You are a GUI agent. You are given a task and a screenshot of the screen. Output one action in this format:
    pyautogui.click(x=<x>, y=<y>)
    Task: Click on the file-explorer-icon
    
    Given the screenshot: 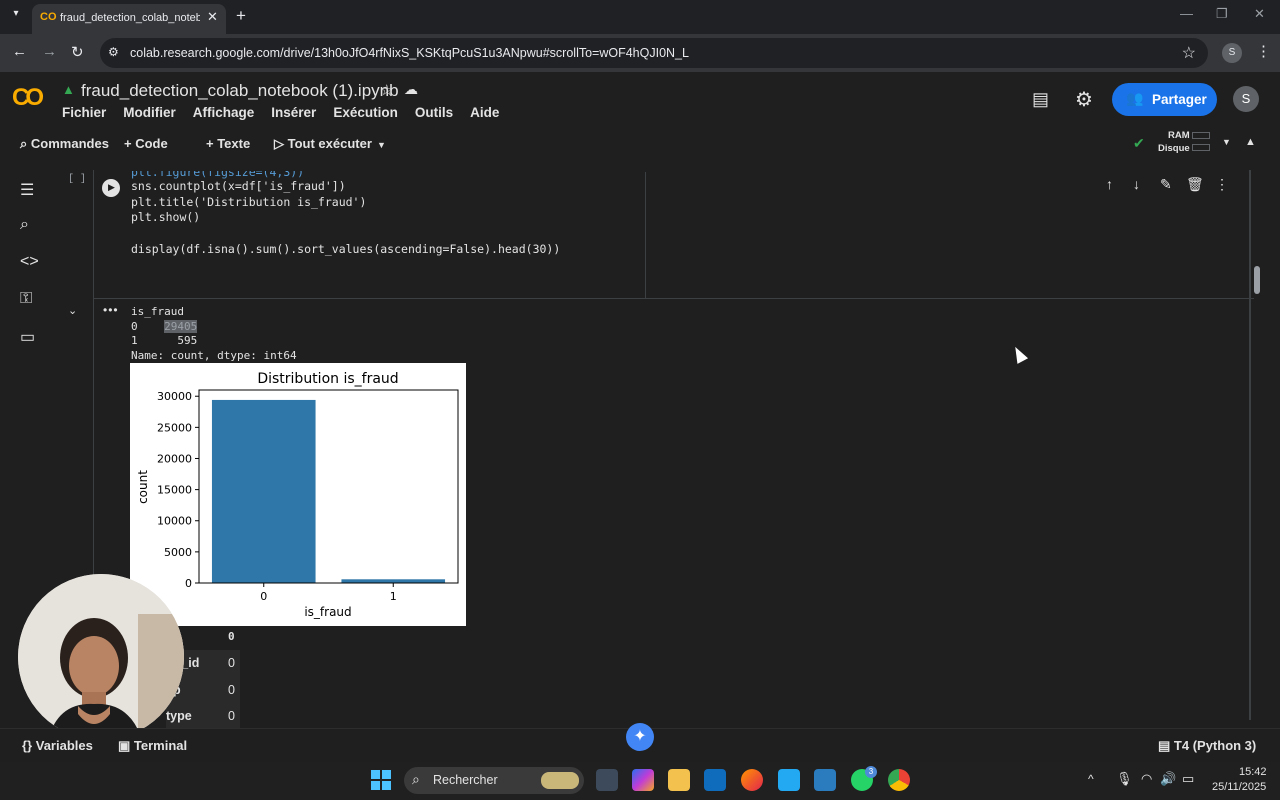 What is the action you would take?
    pyautogui.click(x=679, y=780)
    